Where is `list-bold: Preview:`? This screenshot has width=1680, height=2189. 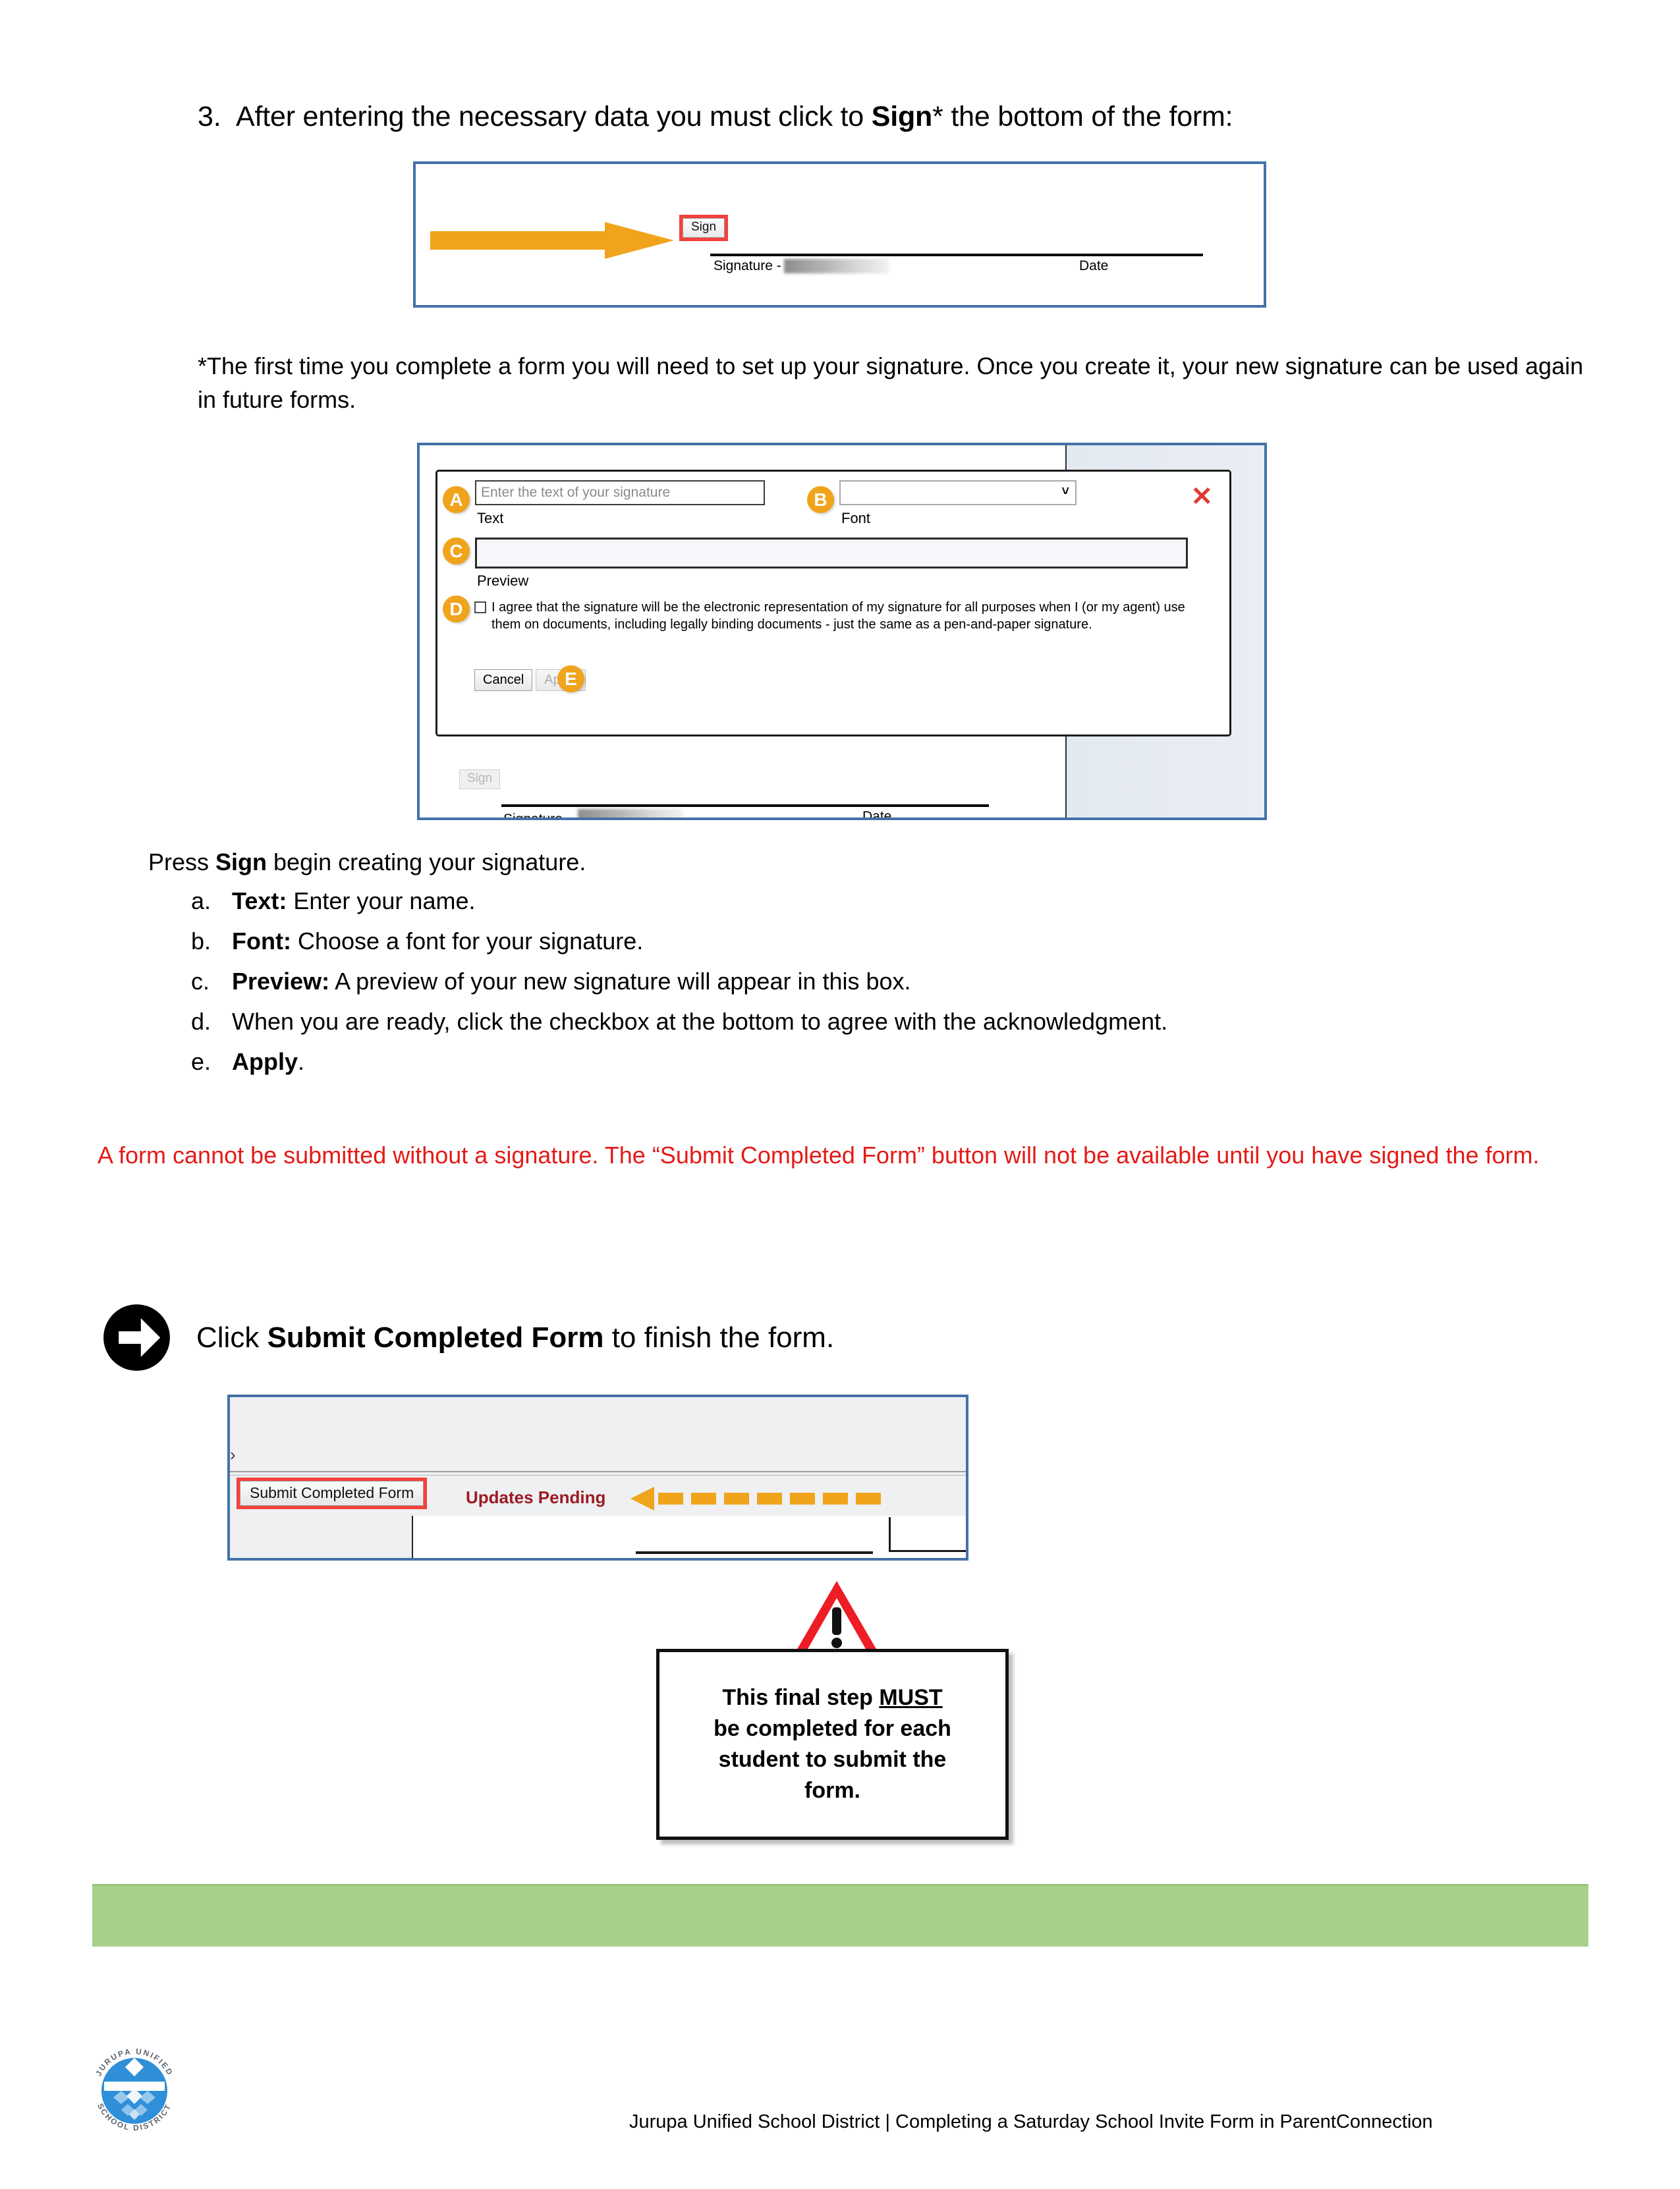 list-bold: Preview: is located at coordinates (281, 981).